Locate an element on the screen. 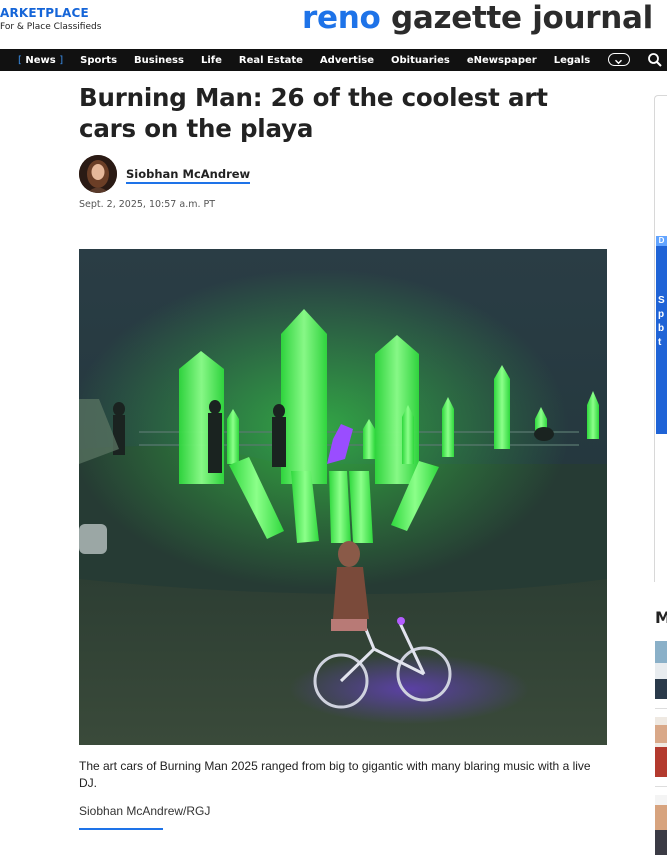 This screenshot has width=667, height=855. search-icon is located at coordinates (655, 60).